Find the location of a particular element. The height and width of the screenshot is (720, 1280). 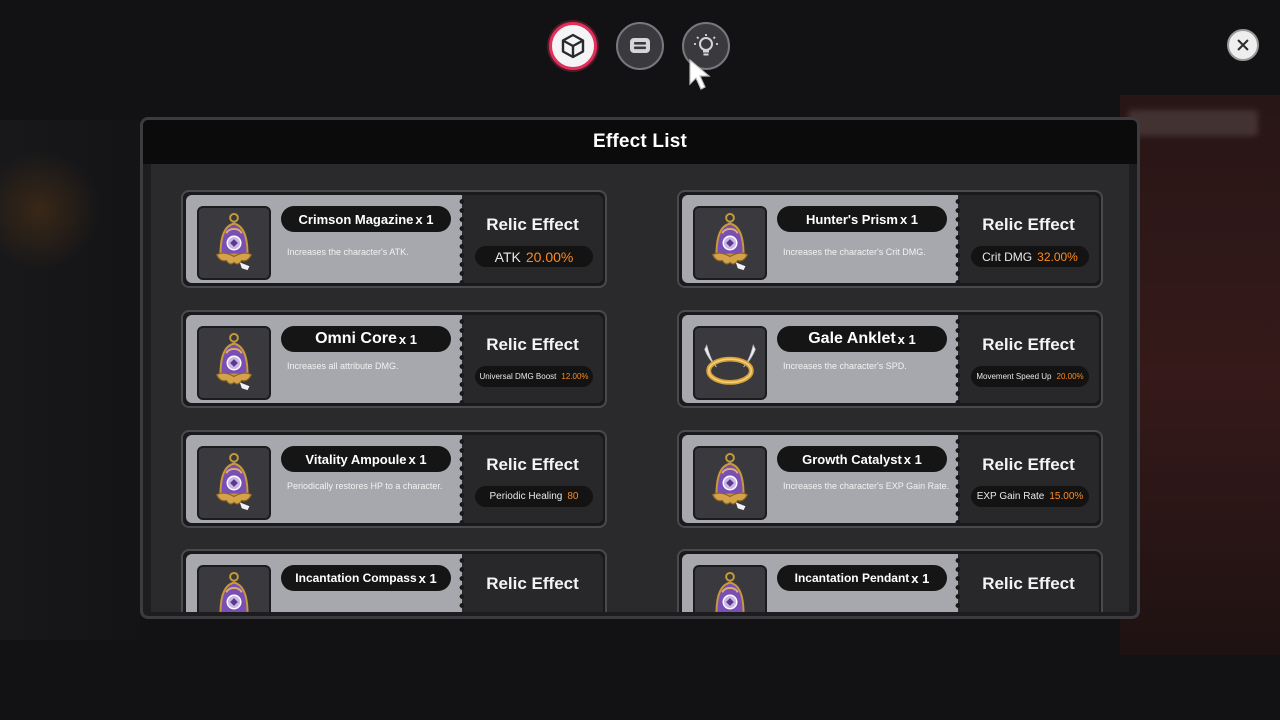

panel-title: Effect List is located at coordinates (640, 141).